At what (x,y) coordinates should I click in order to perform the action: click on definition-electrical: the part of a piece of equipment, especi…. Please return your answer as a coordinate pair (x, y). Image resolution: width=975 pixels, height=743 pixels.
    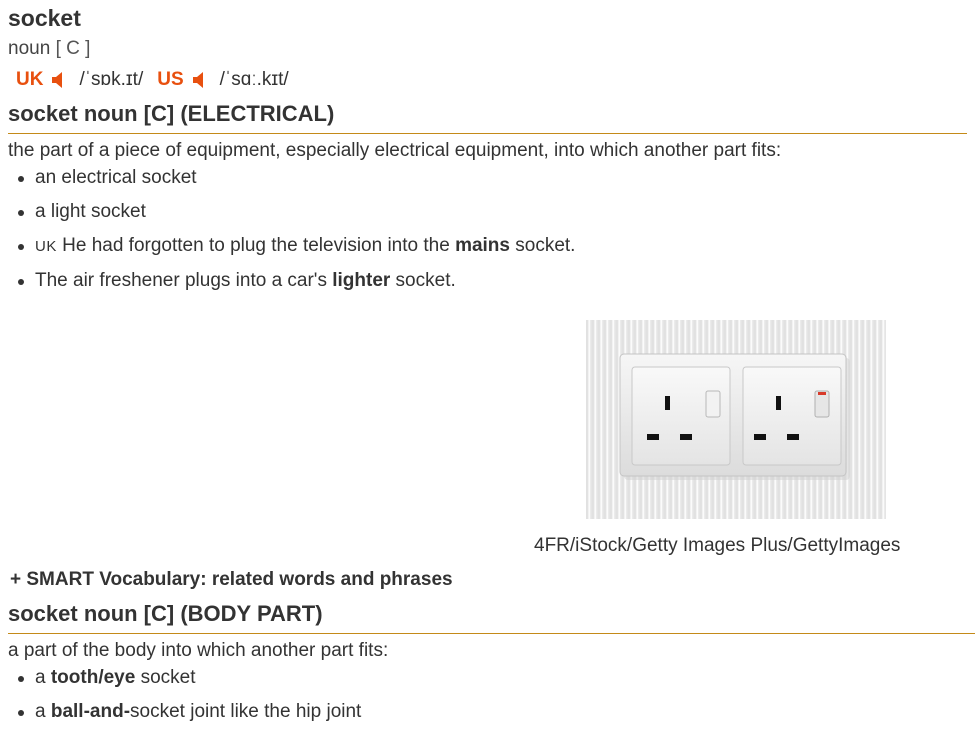
    Looking at the image, I should click on (395, 150).